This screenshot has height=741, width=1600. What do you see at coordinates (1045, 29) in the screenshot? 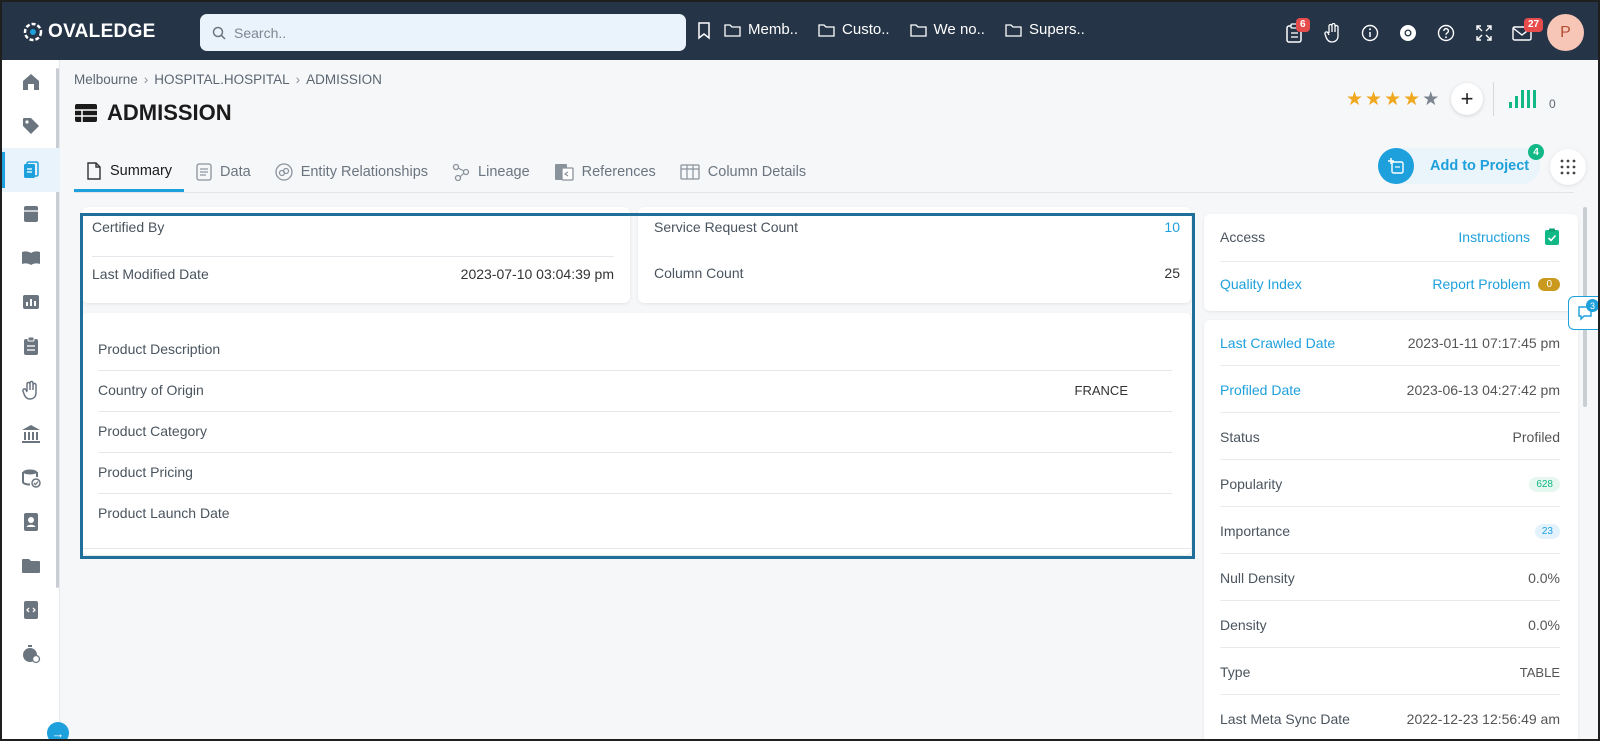
I see `bookmark-folder-4: Supers..` at bounding box center [1045, 29].